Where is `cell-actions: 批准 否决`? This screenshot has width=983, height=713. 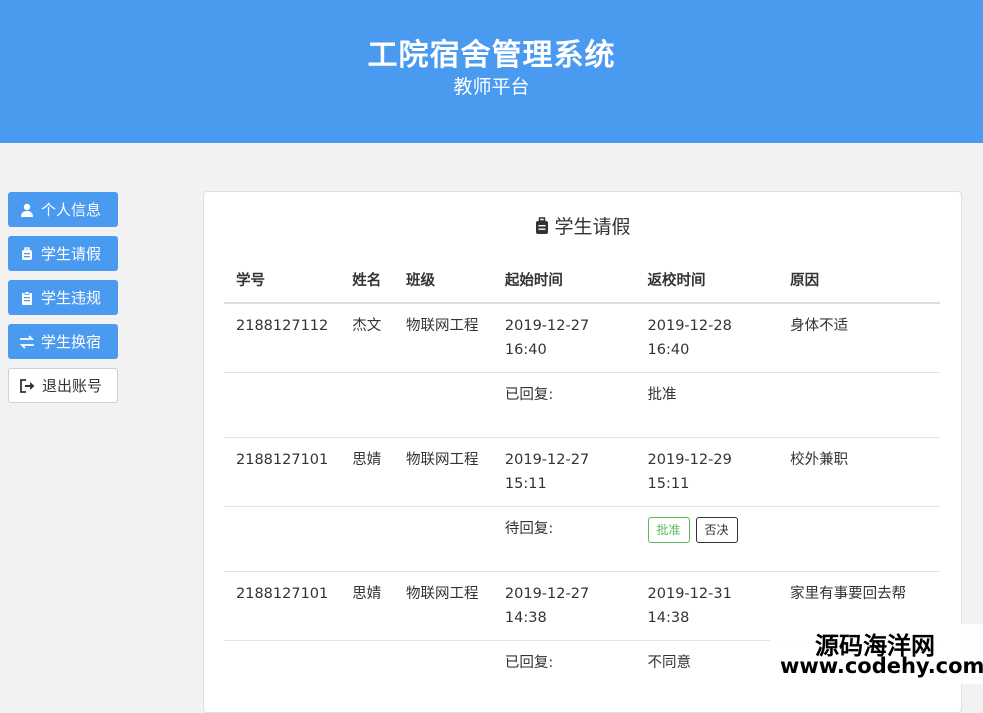
cell-actions: 批准 否决 is located at coordinates (707, 539).